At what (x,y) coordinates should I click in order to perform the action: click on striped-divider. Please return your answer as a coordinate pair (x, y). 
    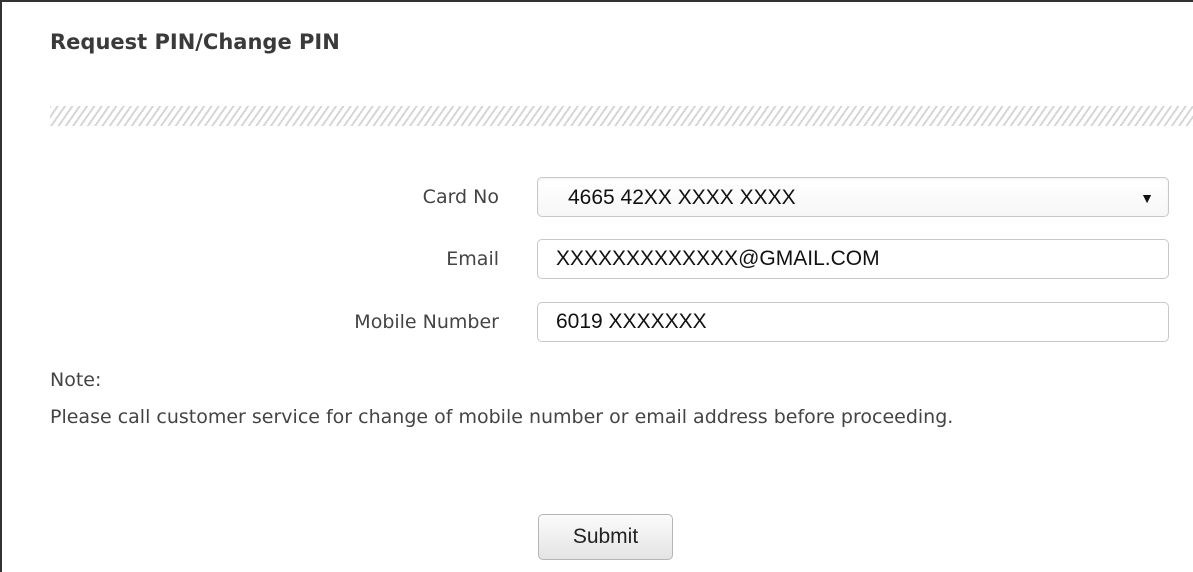
    Looking at the image, I should click on (621, 116).